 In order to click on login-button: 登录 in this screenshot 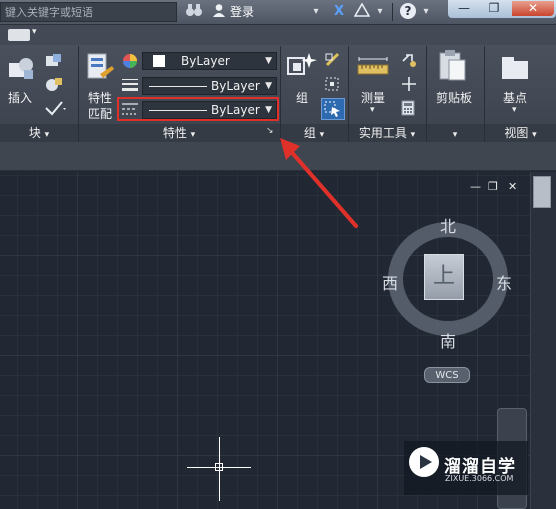, I will do `click(242, 12)`.